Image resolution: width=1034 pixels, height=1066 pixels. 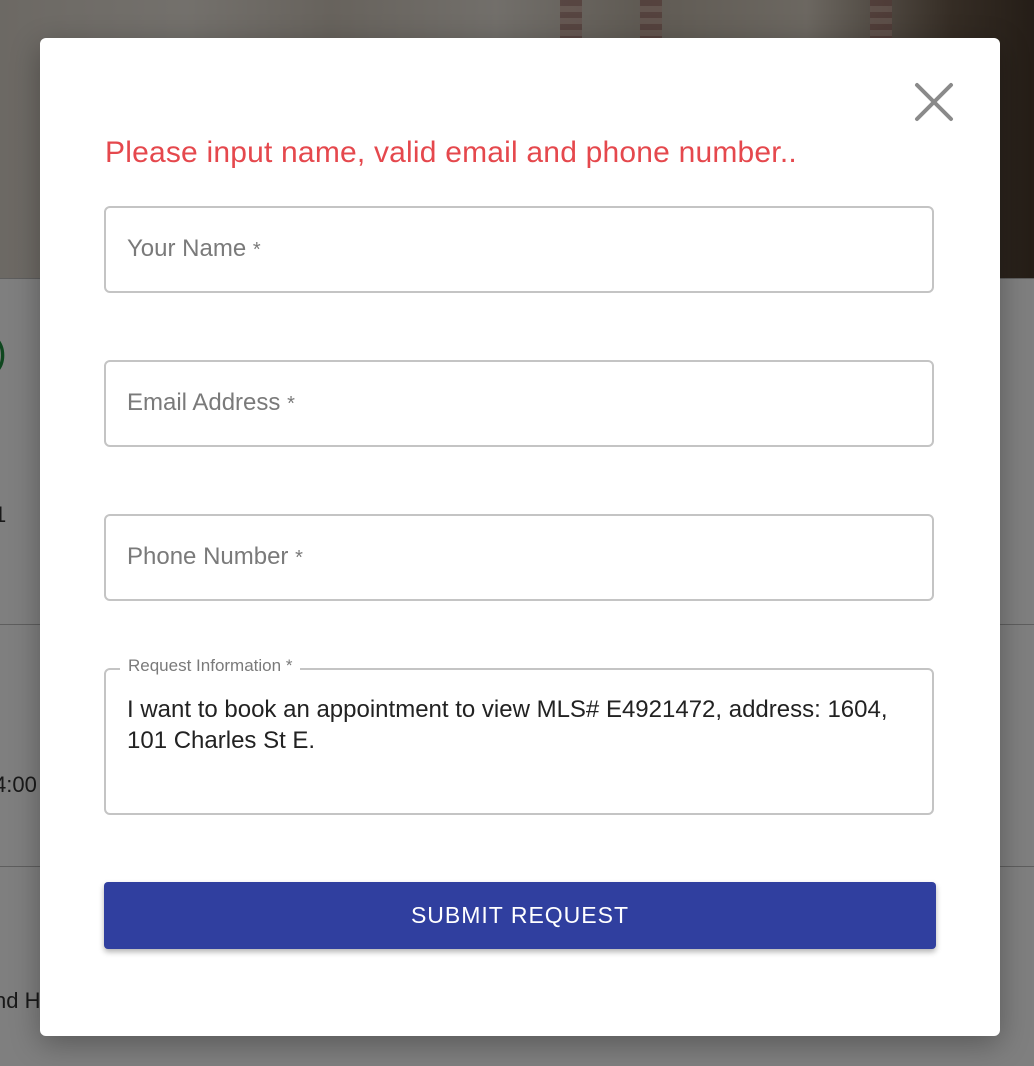 I want to click on request-info-label: Request Information *, so click(x=210, y=666).